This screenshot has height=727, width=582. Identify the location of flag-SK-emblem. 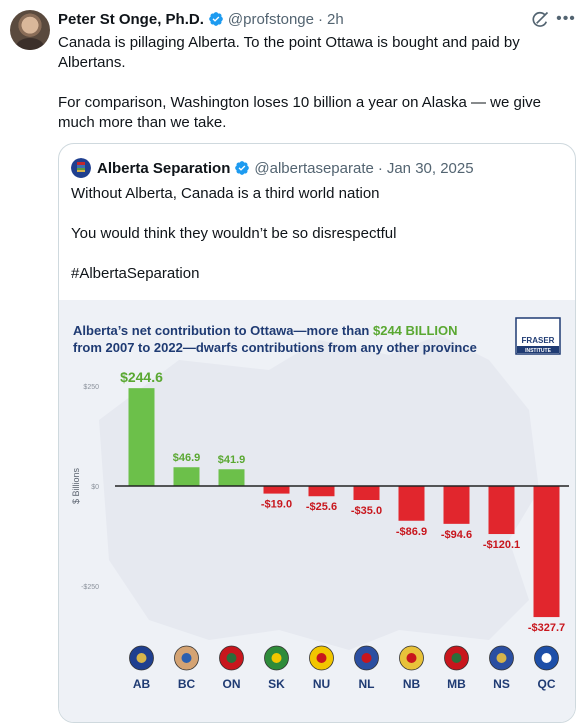
(276, 658).